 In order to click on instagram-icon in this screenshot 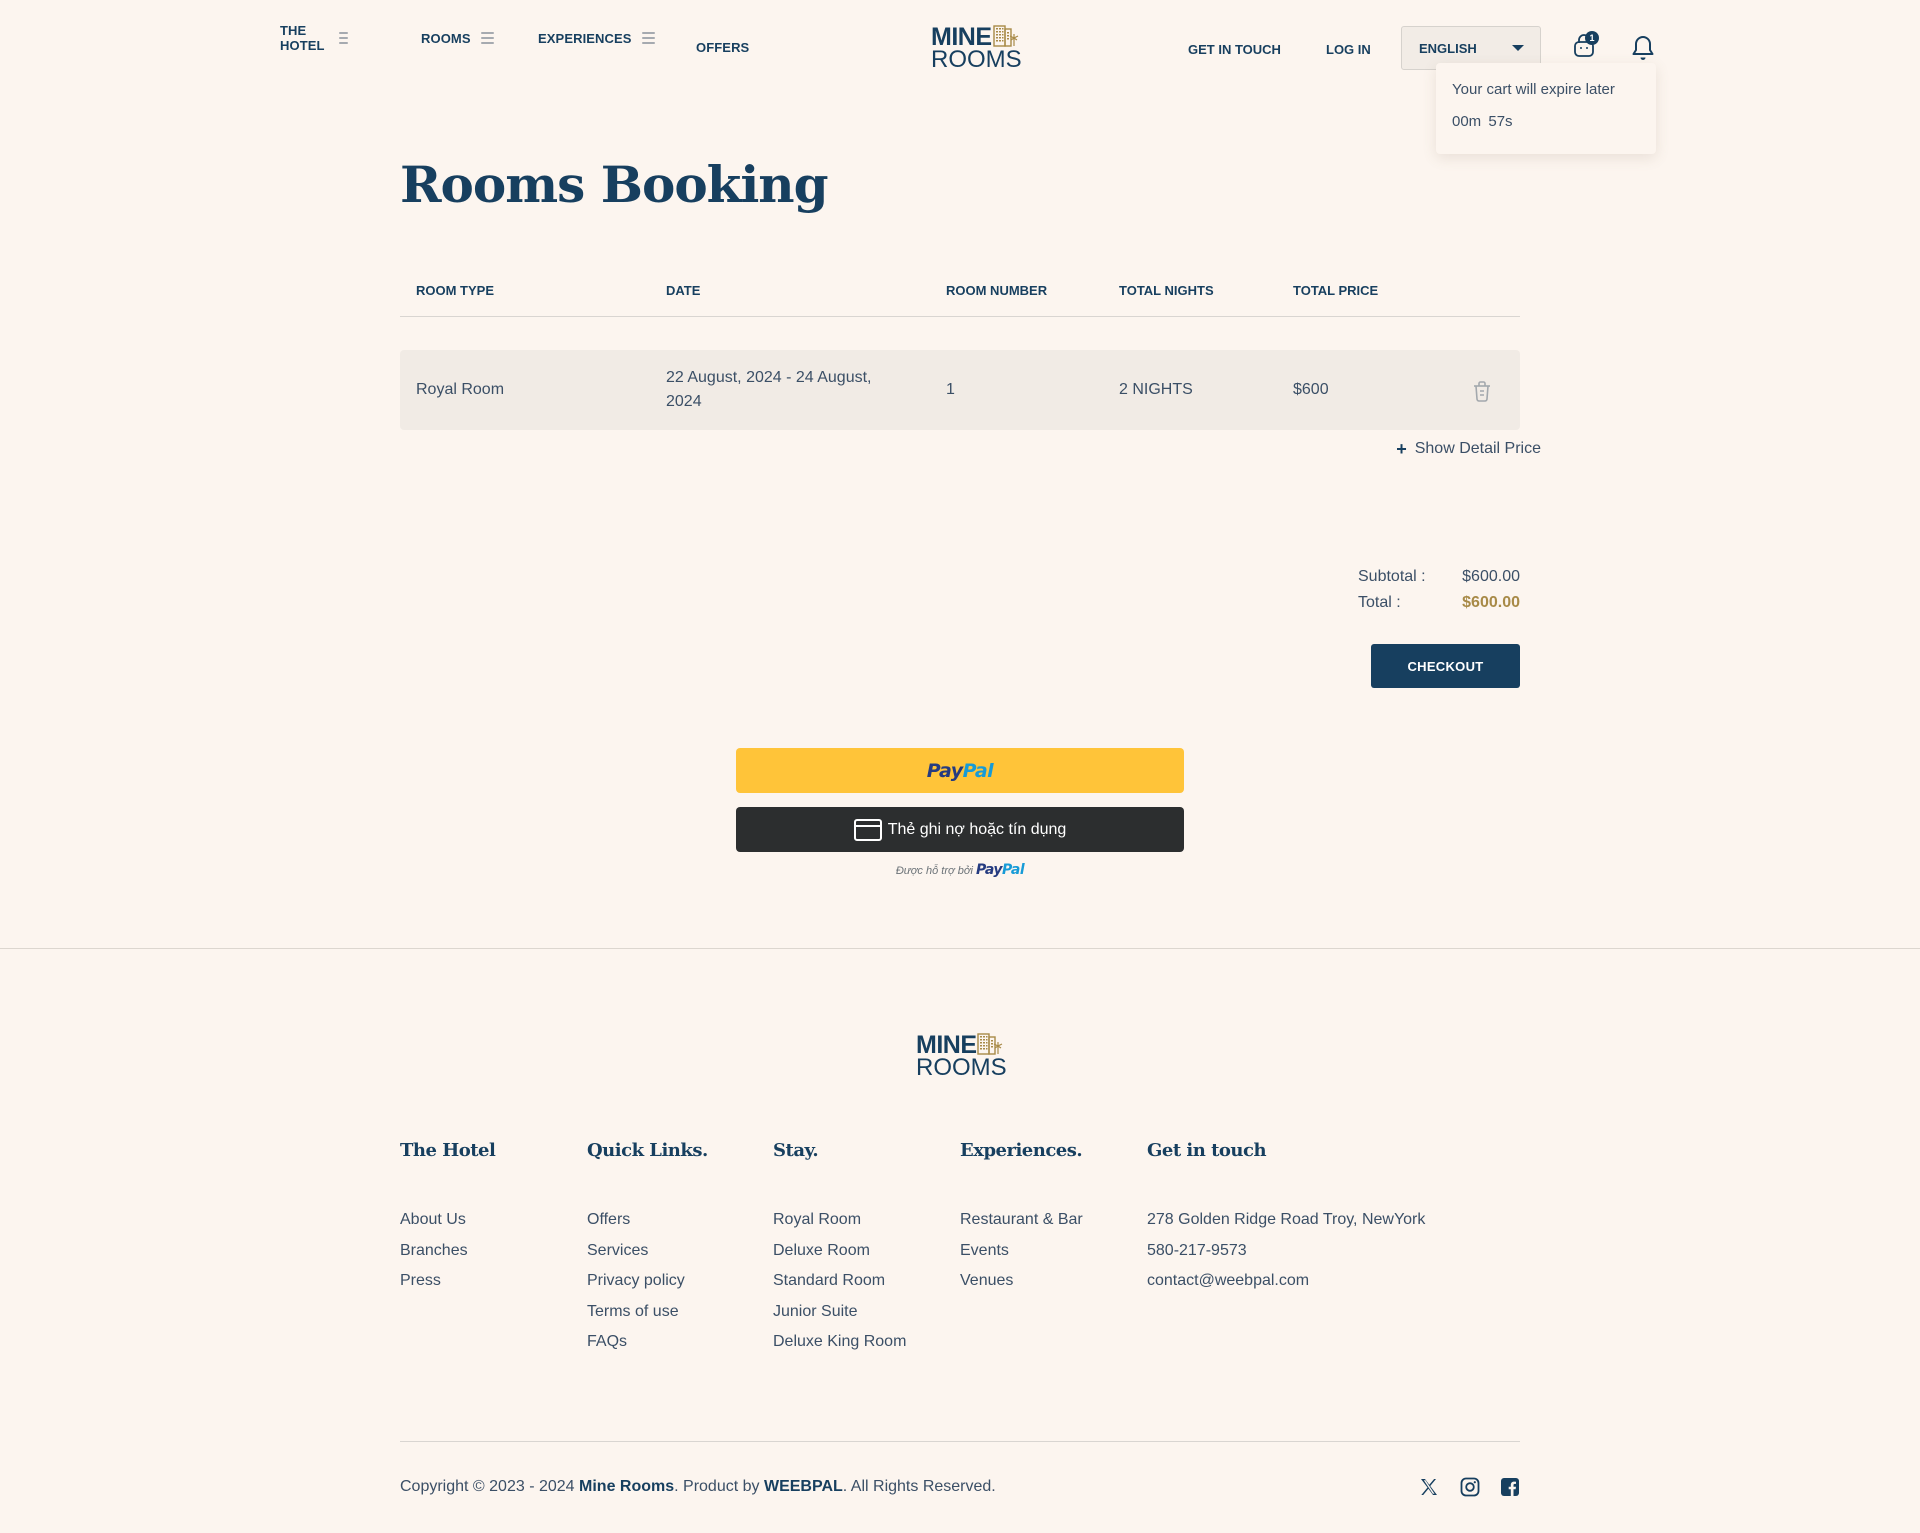, I will do `click(1470, 1487)`.